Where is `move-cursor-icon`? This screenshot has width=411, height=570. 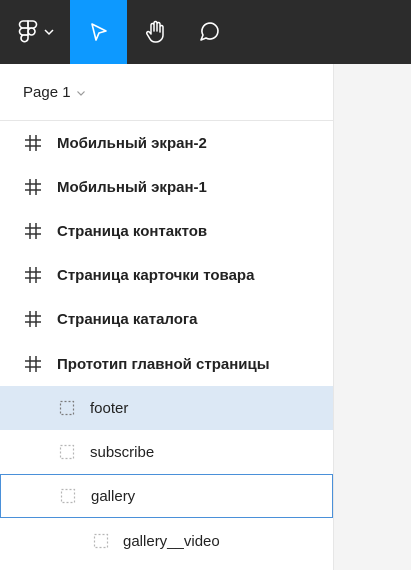
move-cursor-icon is located at coordinates (99, 32).